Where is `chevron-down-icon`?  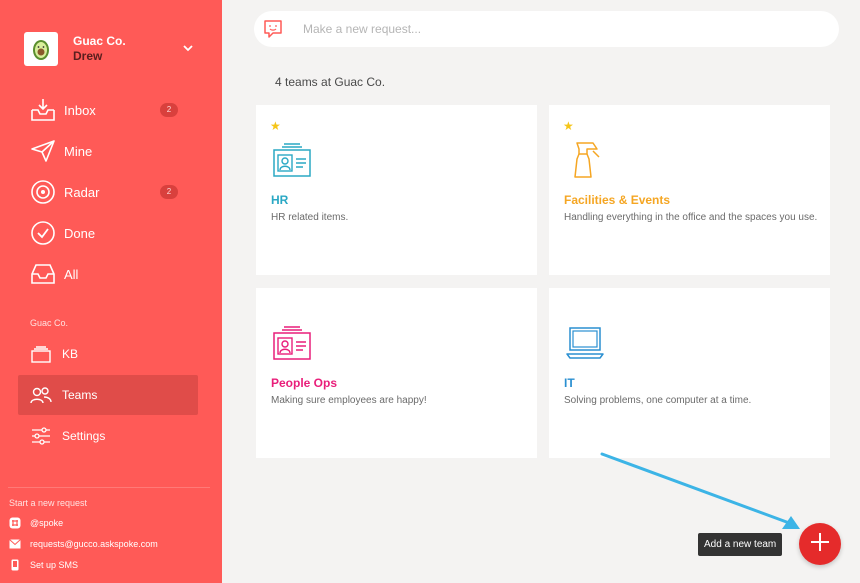
chevron-down-icon is located at coordinates (188, 50).